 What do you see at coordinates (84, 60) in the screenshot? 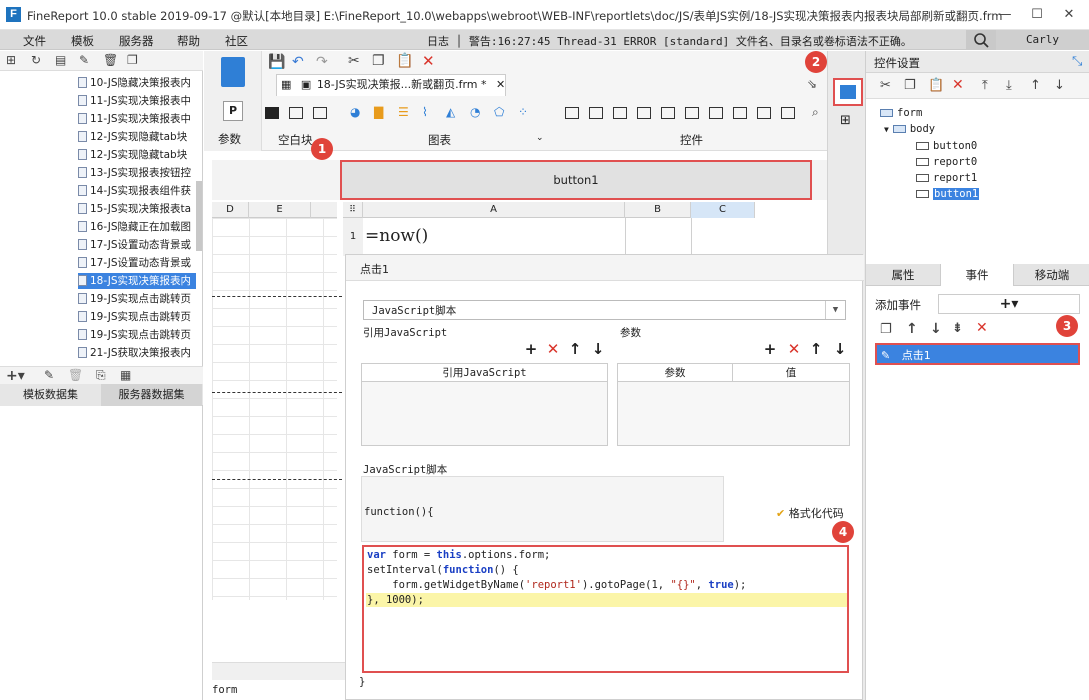
I see `edit-icon: ✎` at bounding box center [84, 60].